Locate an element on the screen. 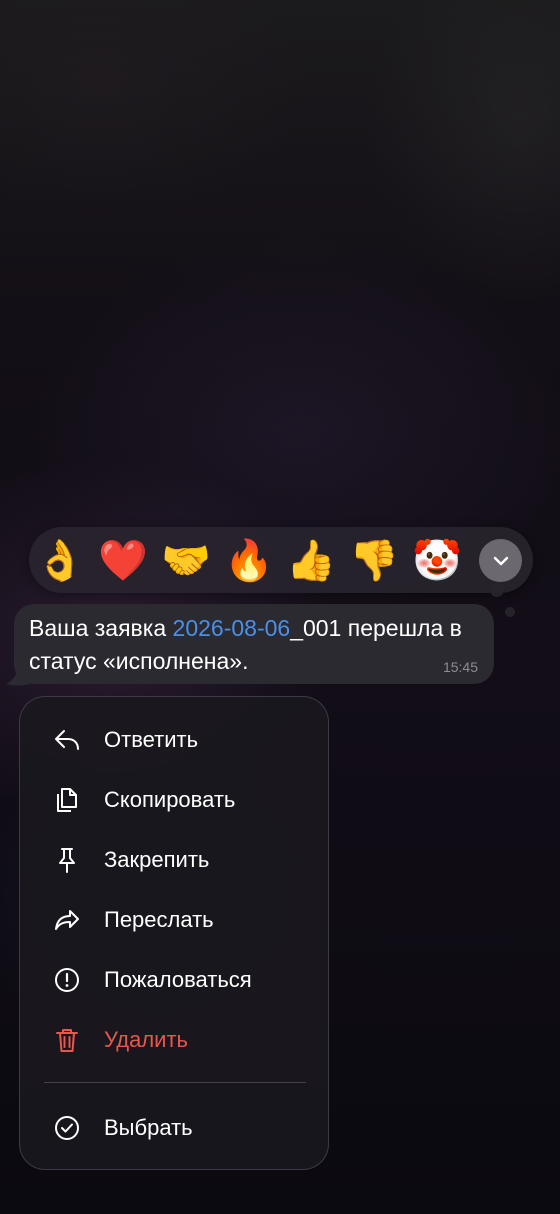 The width and height of the screenshot is (560, 1214). forward-icon is located at coordinates (67, 920).